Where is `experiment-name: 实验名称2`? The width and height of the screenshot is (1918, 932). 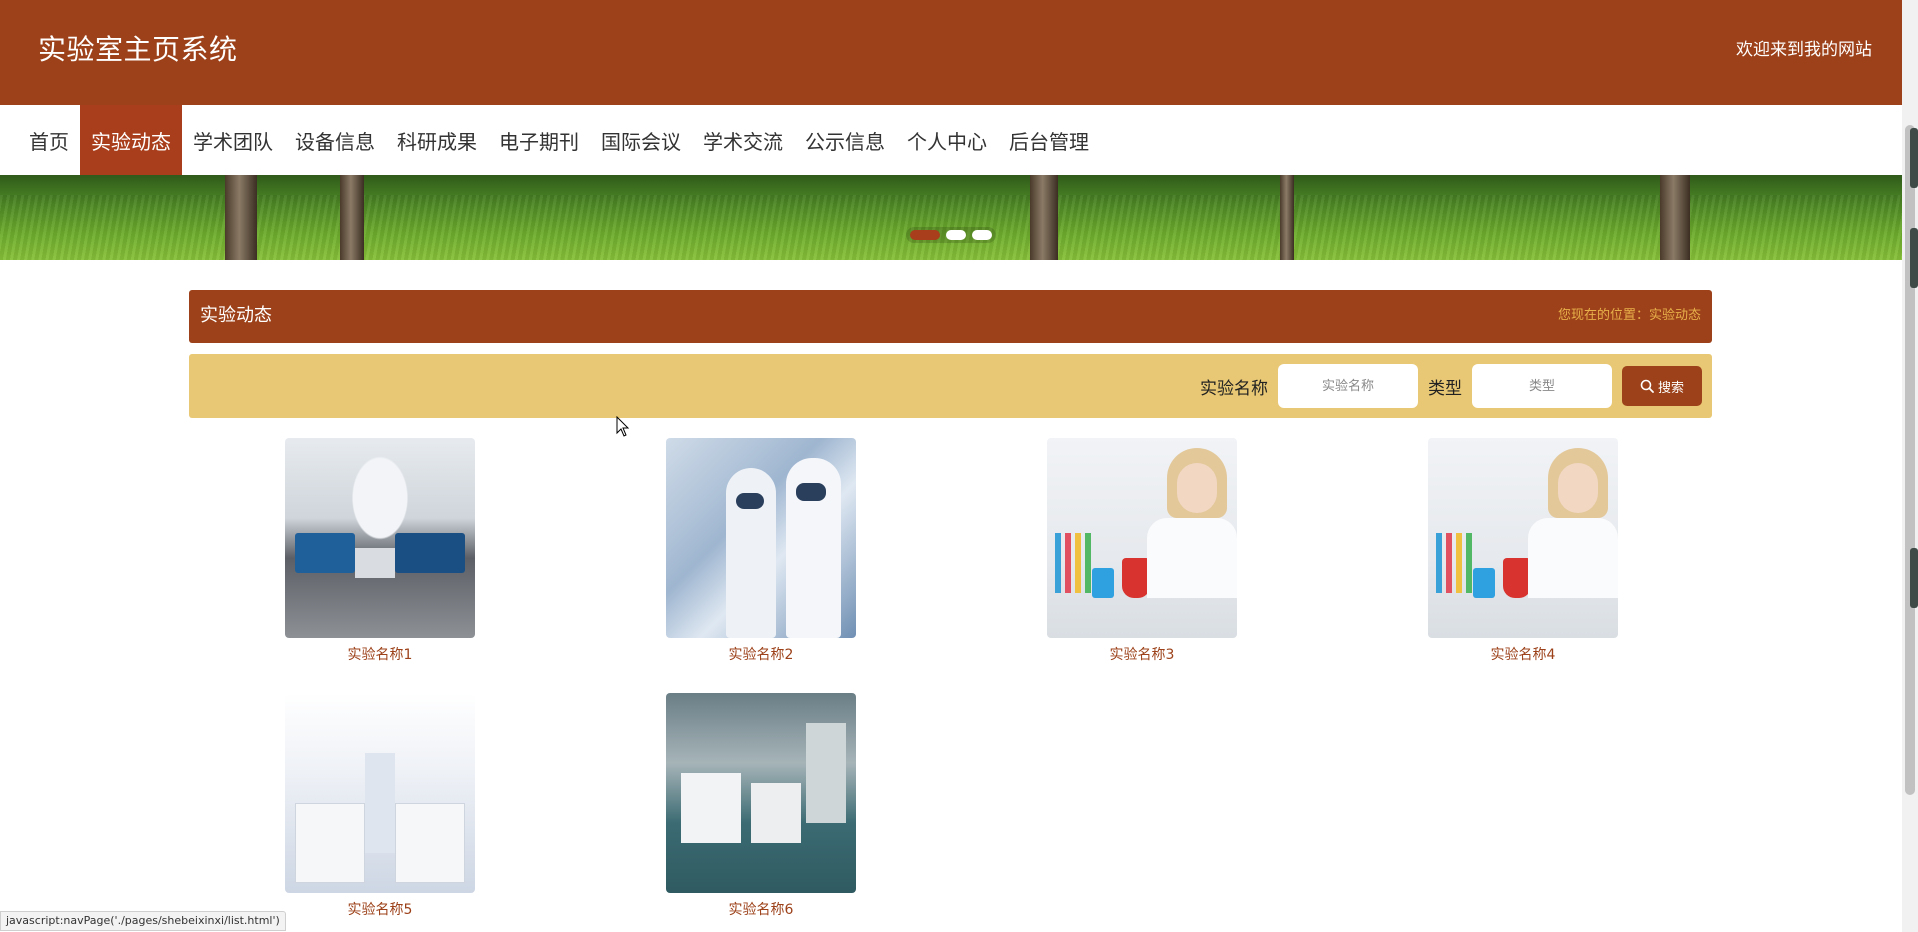
experiment-name: 实验名称2 is located at coordinates (761, 655).